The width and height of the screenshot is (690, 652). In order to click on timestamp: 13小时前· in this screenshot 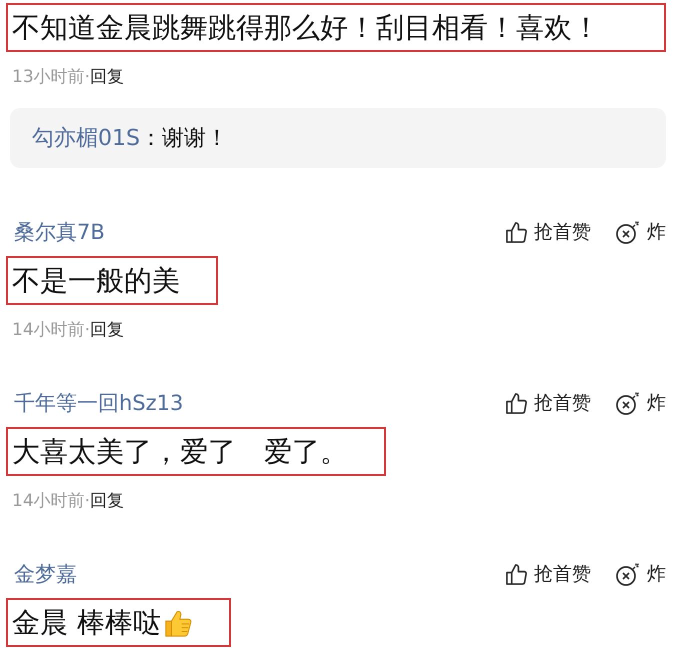, I will do `click(51, 77)`.